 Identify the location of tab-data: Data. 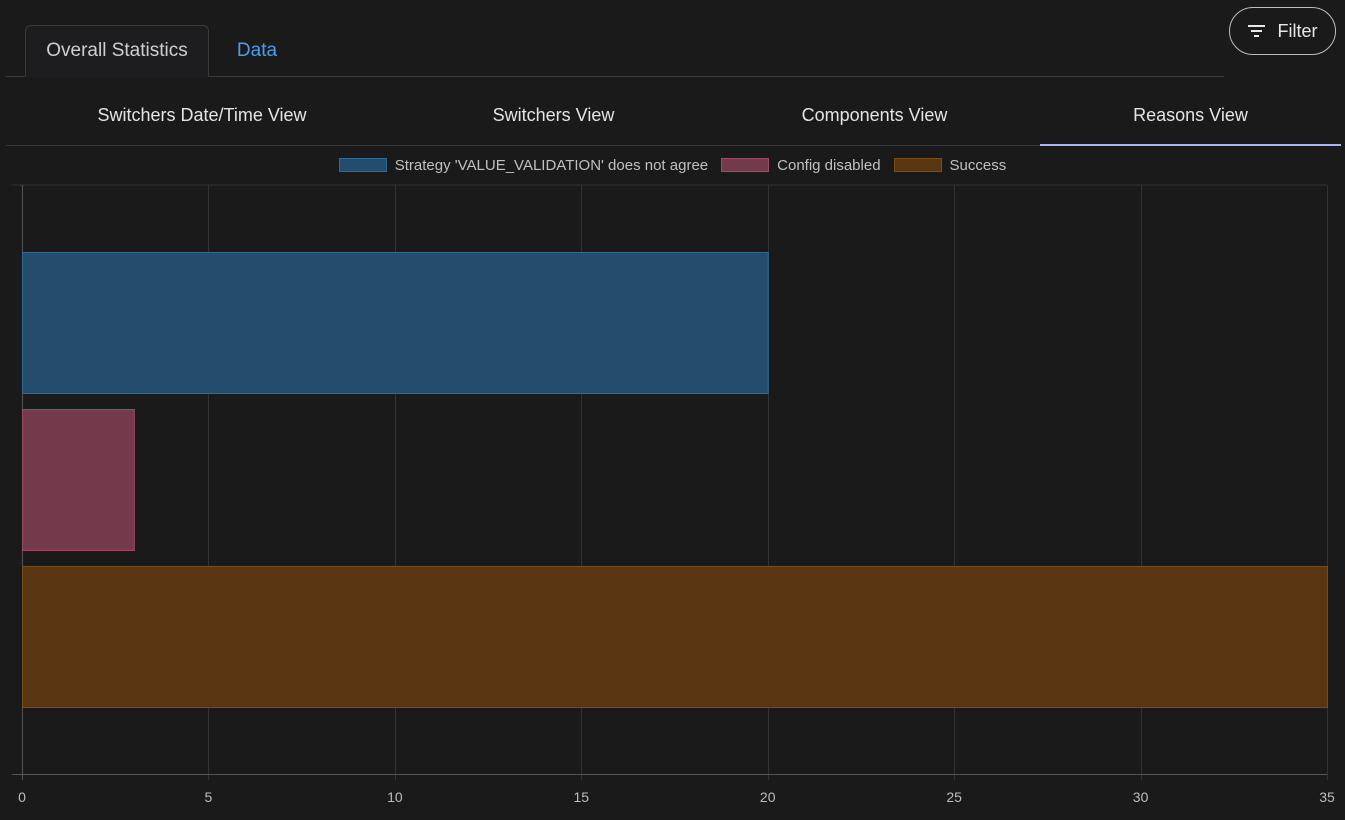
(257, 50).